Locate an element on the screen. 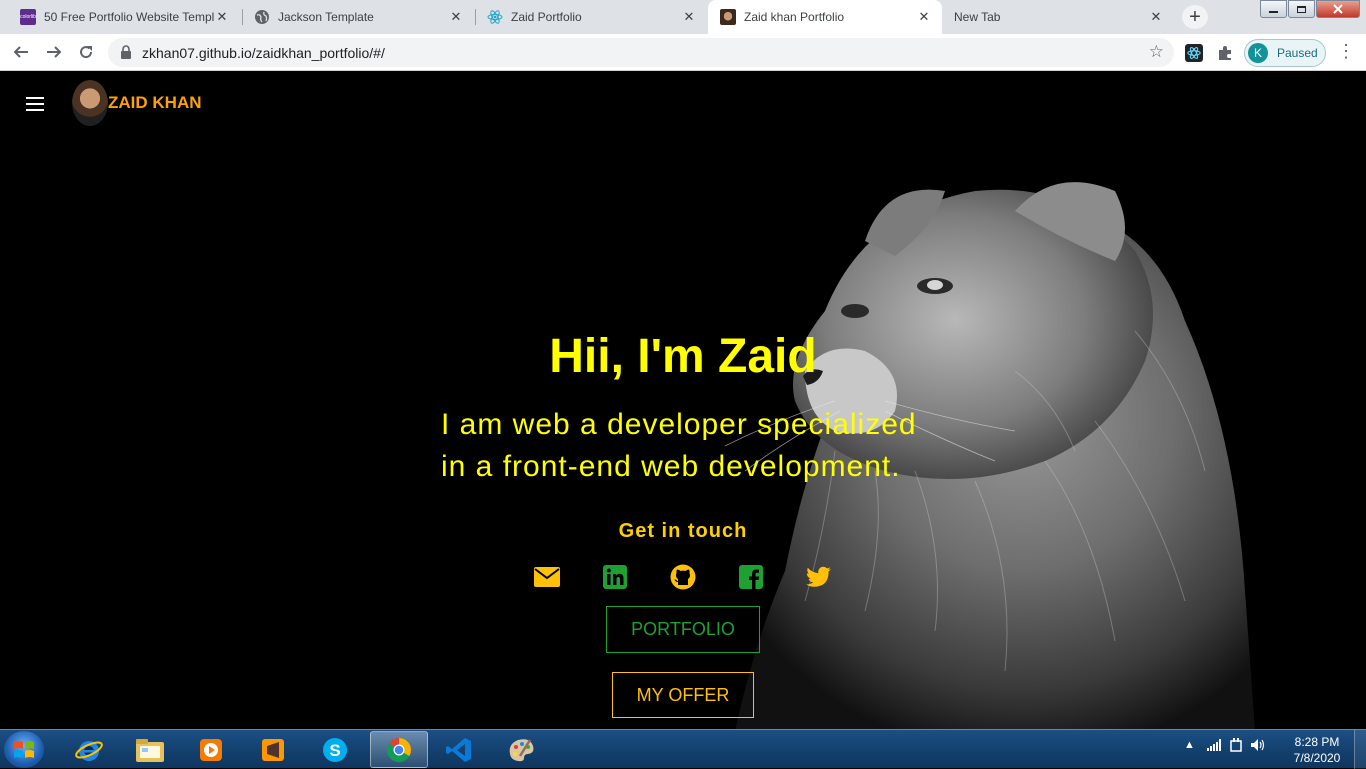 The width and height of the screenshot is (1366, 769). new-tab-button: + is located at coordinates (1195, 17).